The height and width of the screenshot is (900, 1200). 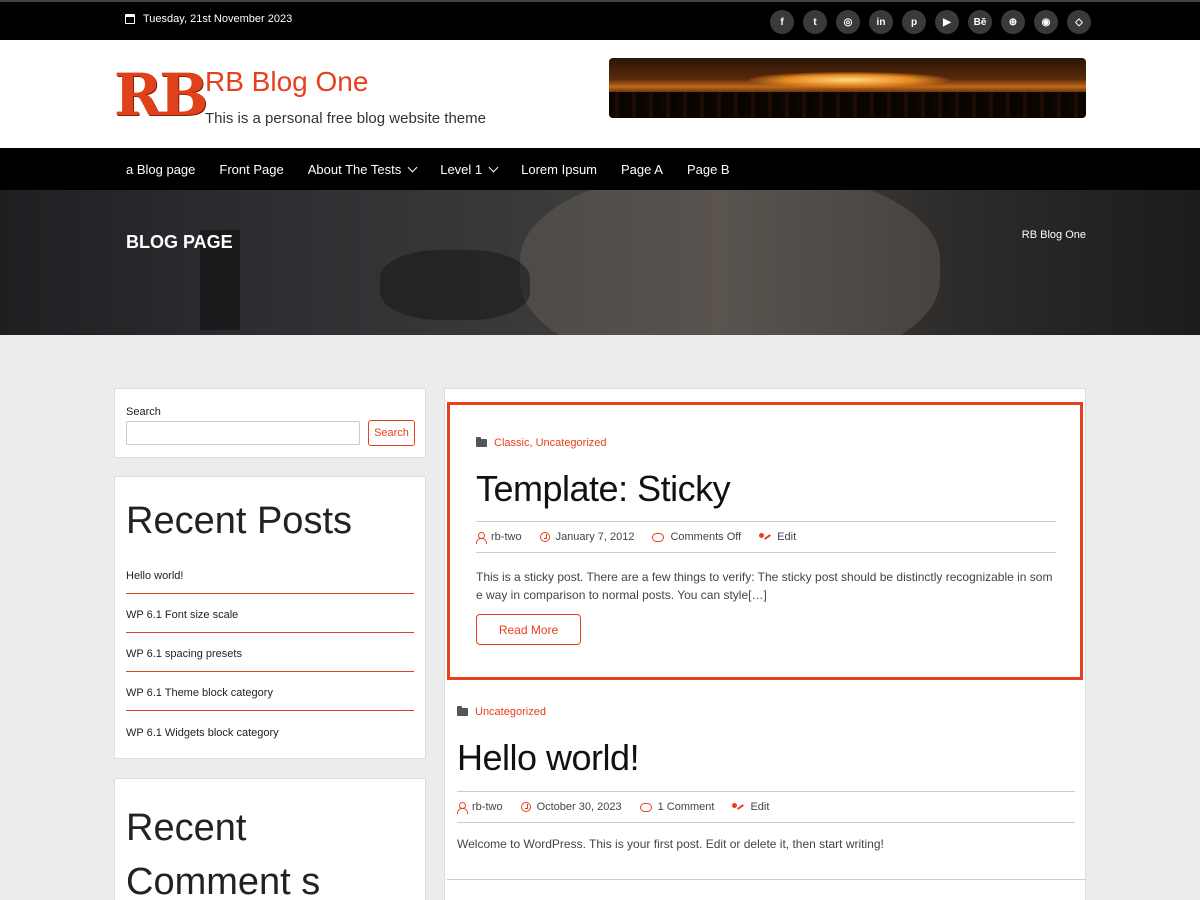 I want to click on list-item: Hello world!, so click(x=270, y=574).